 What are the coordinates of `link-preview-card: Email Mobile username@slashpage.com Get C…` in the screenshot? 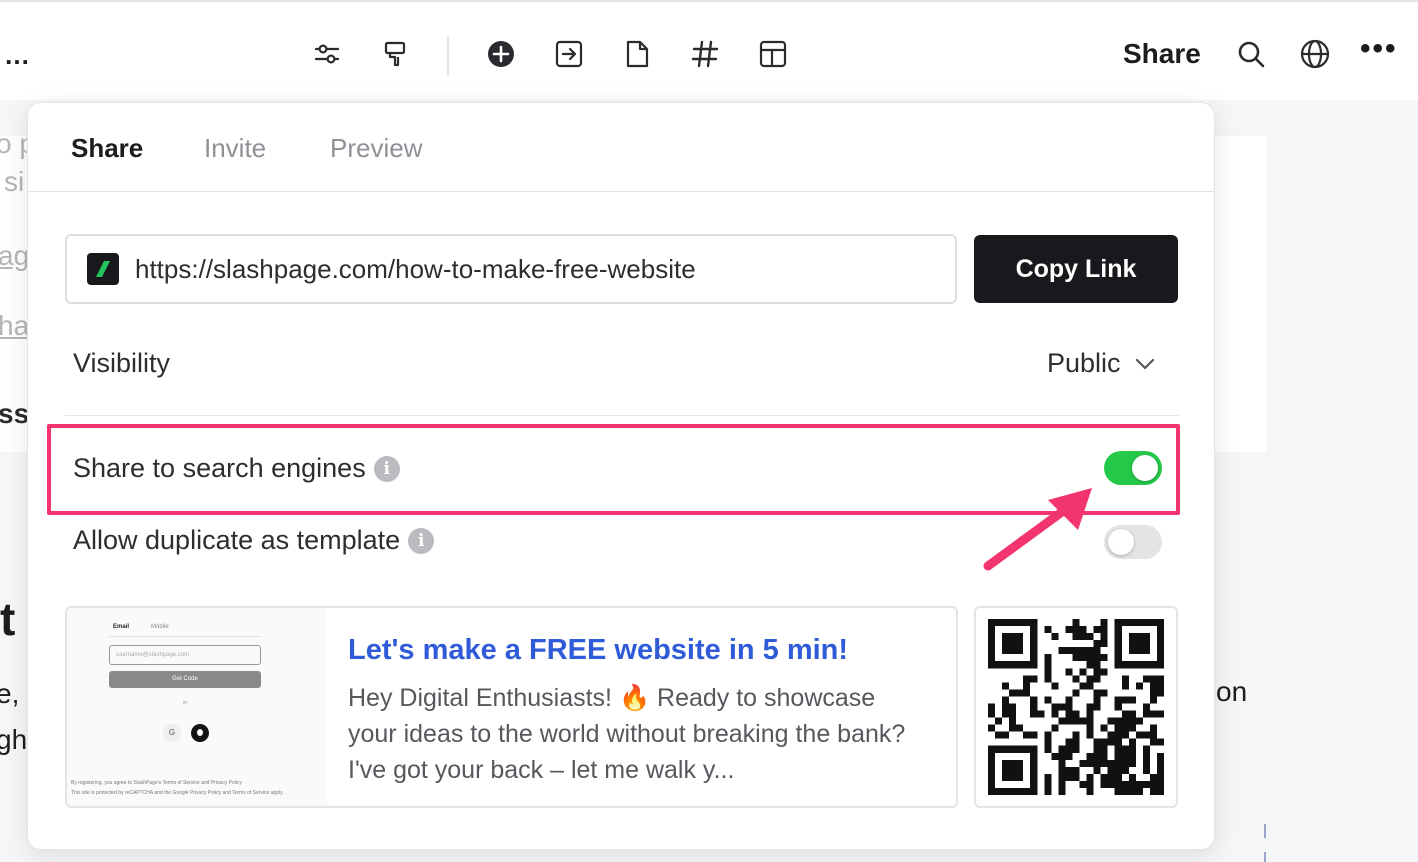 It's located at (511, 707).